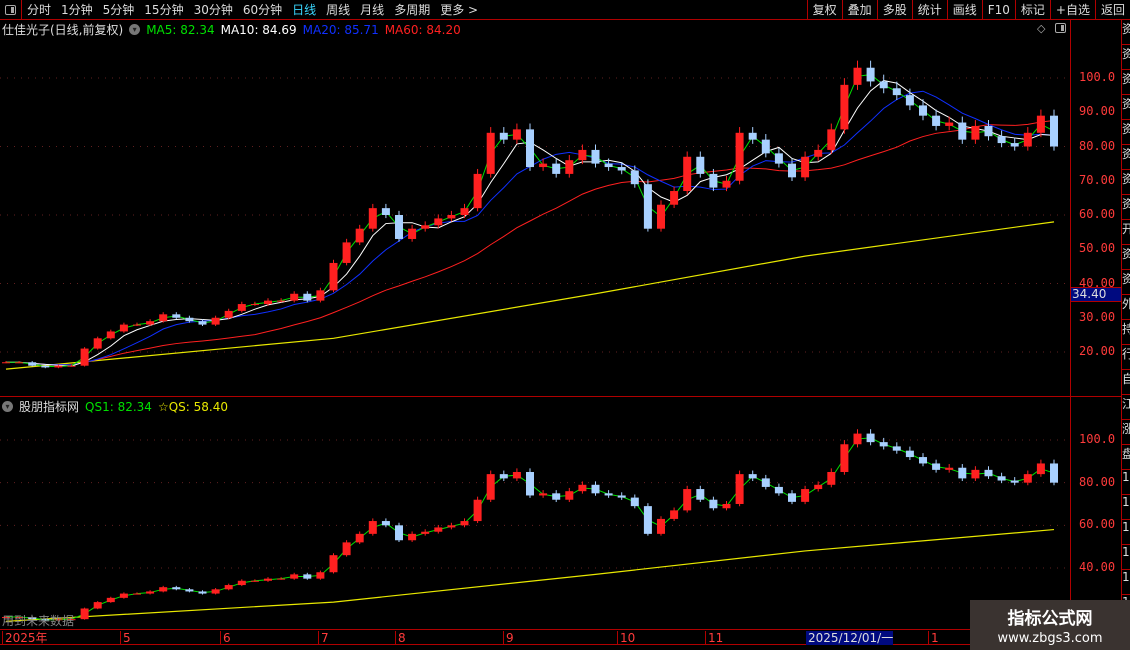  I want to click on side-tab: 持, so click(1126, 332).